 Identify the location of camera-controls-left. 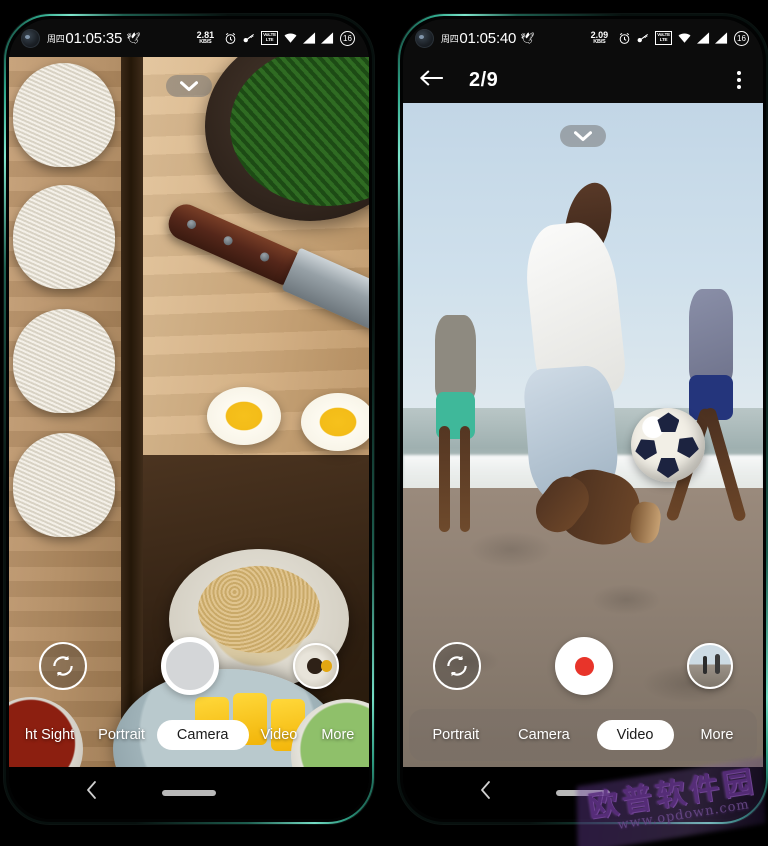
(189, 666).